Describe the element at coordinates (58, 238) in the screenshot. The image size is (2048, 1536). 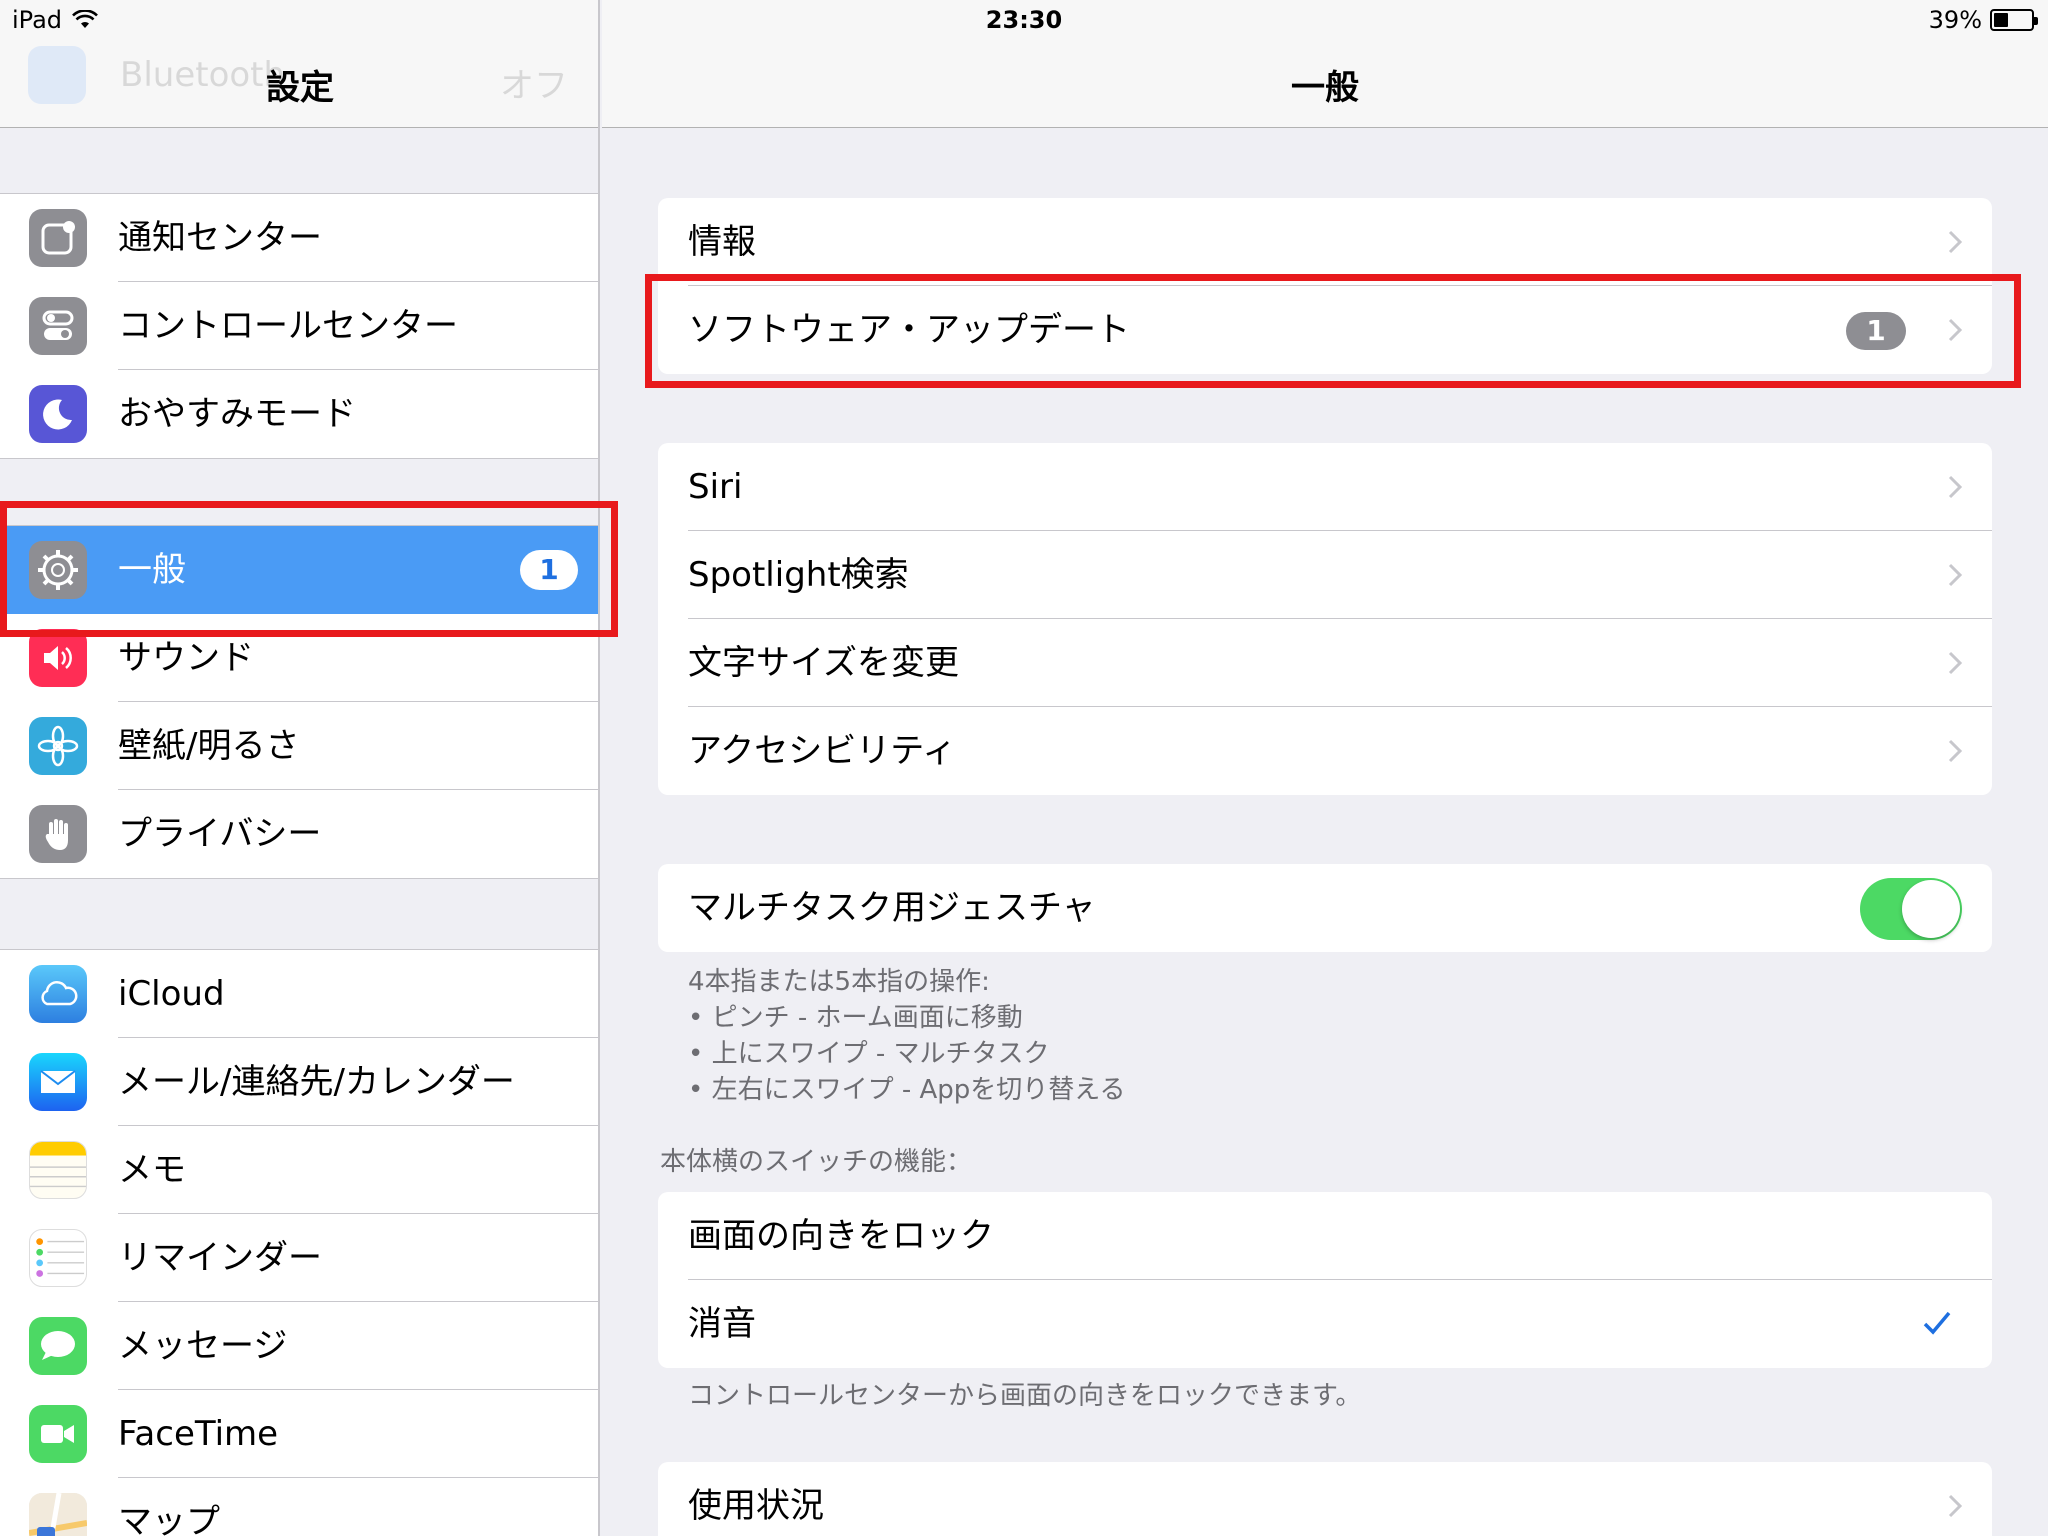
I see `notification-center-icon` at that location.